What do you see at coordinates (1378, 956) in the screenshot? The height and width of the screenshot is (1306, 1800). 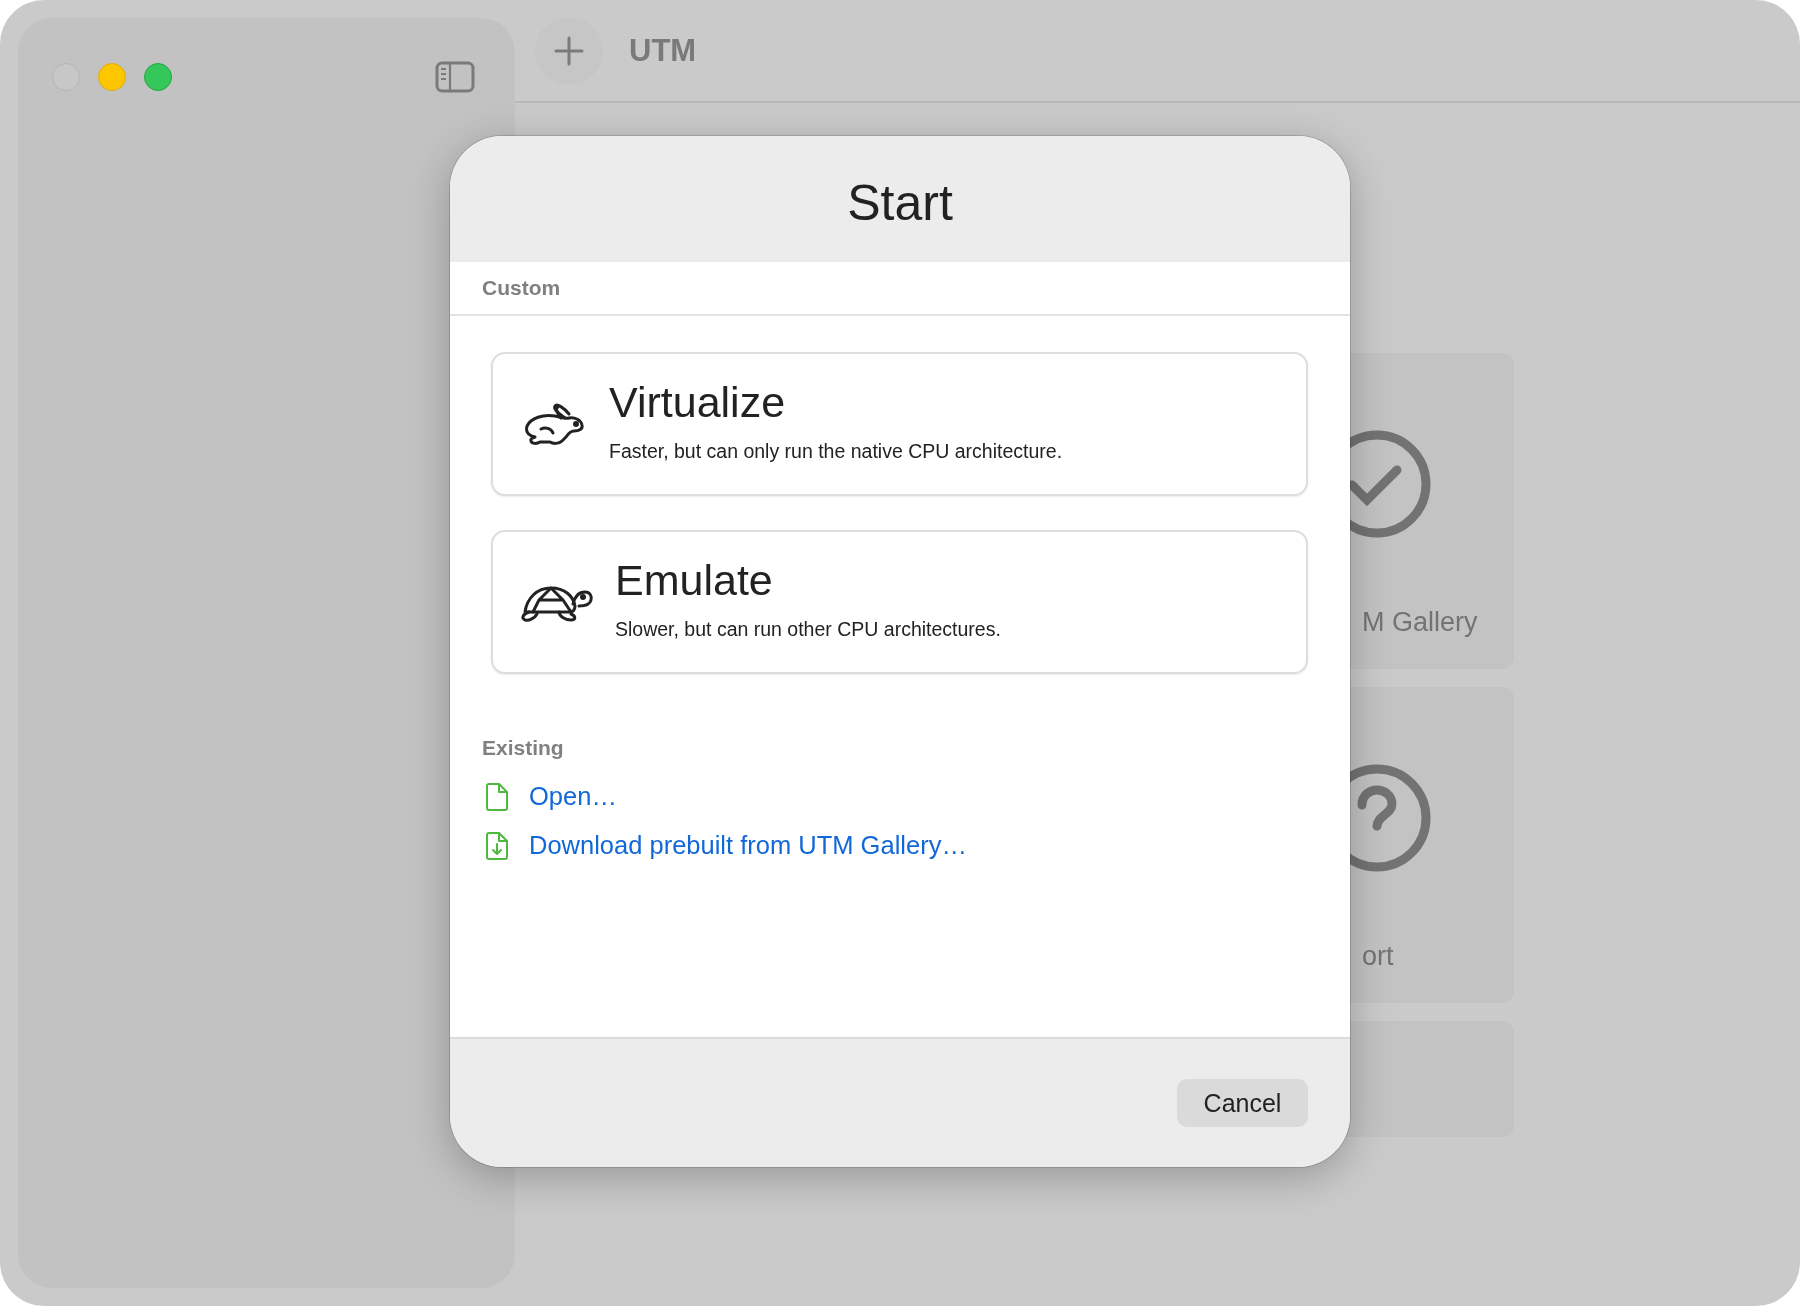 I see `card-label: ort` at bounding box center [1378, 956].